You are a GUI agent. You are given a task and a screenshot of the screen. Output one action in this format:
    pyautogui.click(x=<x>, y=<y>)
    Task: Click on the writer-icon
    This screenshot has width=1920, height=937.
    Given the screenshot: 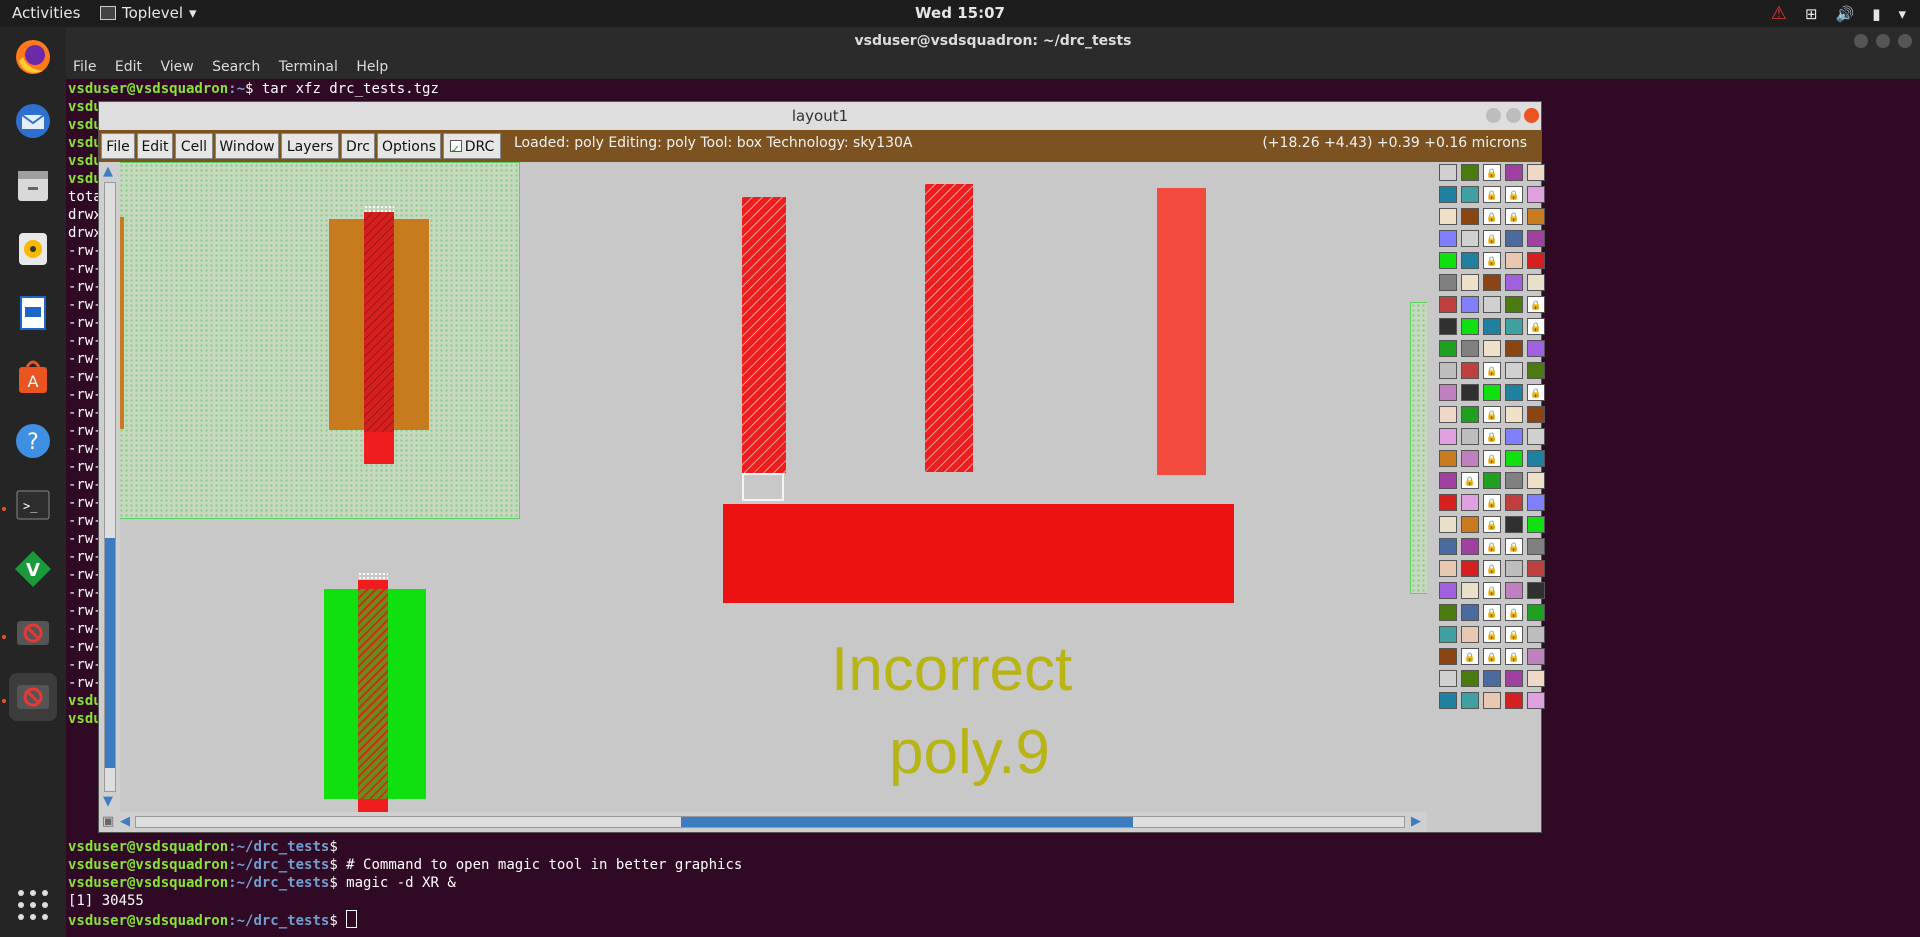 What is the action you would take?
    pyautogui.click(x=33, y=313)
    